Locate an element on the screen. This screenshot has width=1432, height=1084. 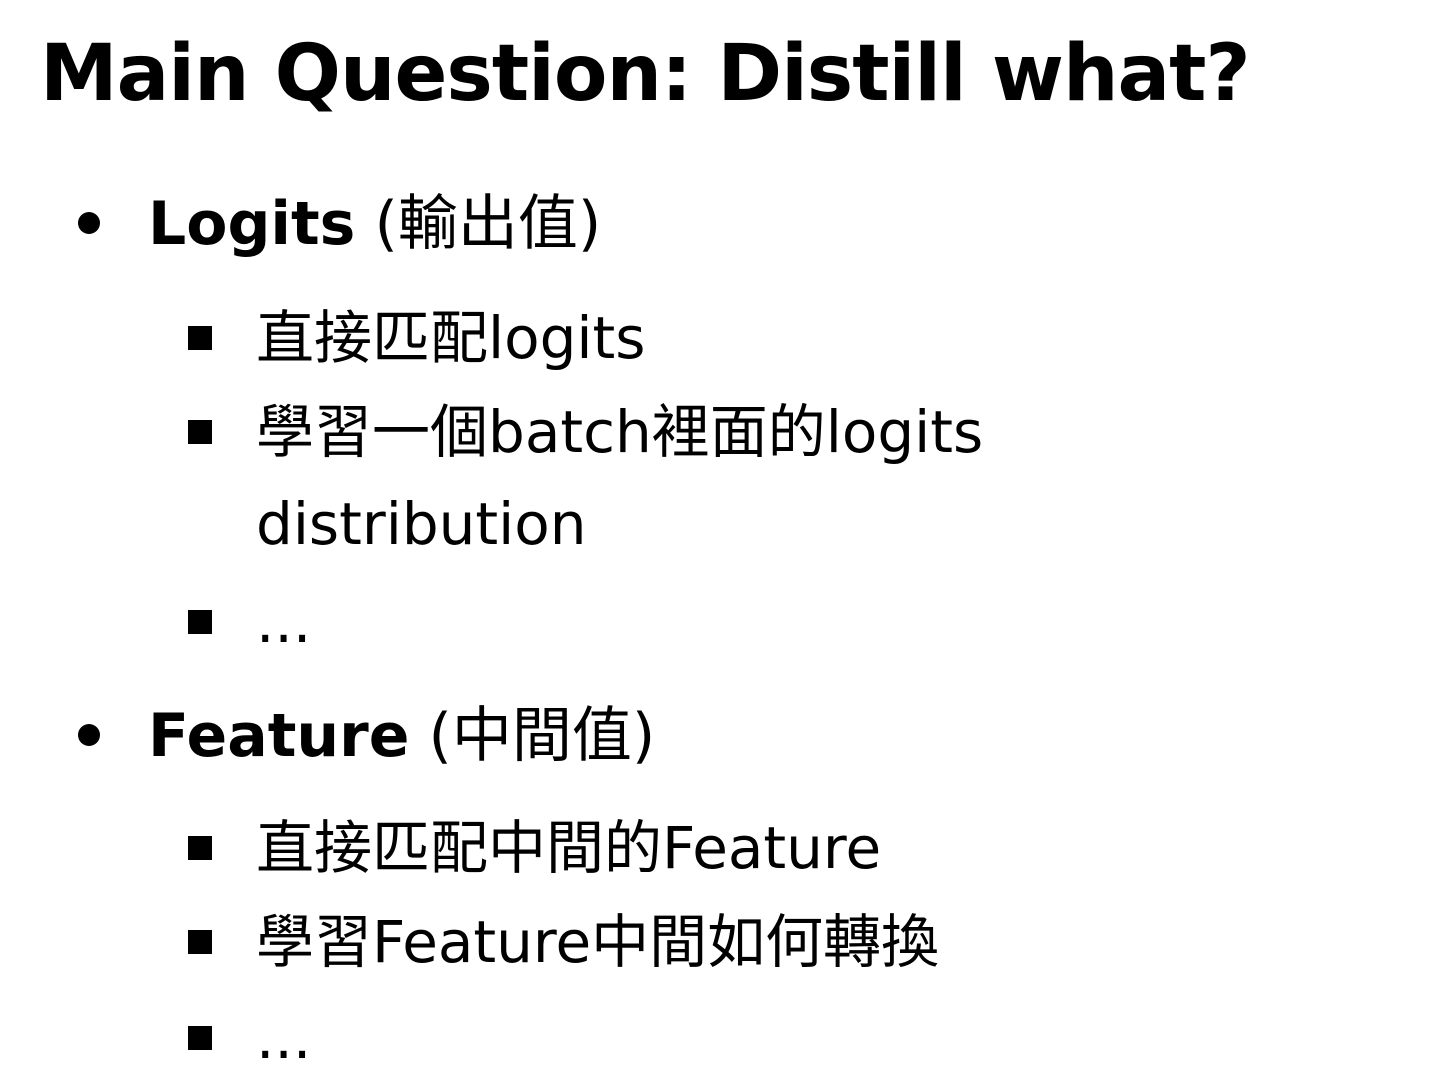
list-item-text: 直接匹配中間的Feature is located at coordinates (569, 848).